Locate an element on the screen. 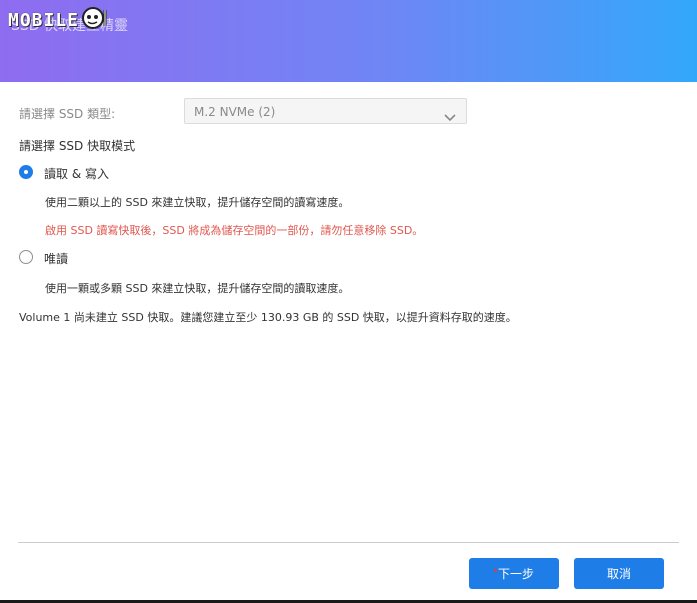 The width and height of the screenshot is (697, 603). read-only-label: 唯讀 is located at coordinates (56, 258).